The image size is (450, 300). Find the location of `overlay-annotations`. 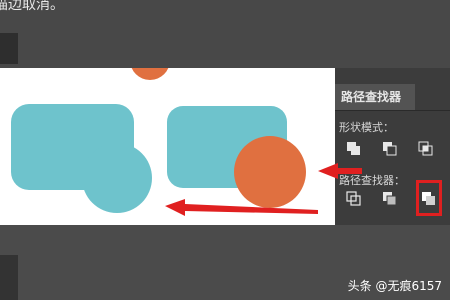

overlay-annotations is located at coordinates (340, 171).